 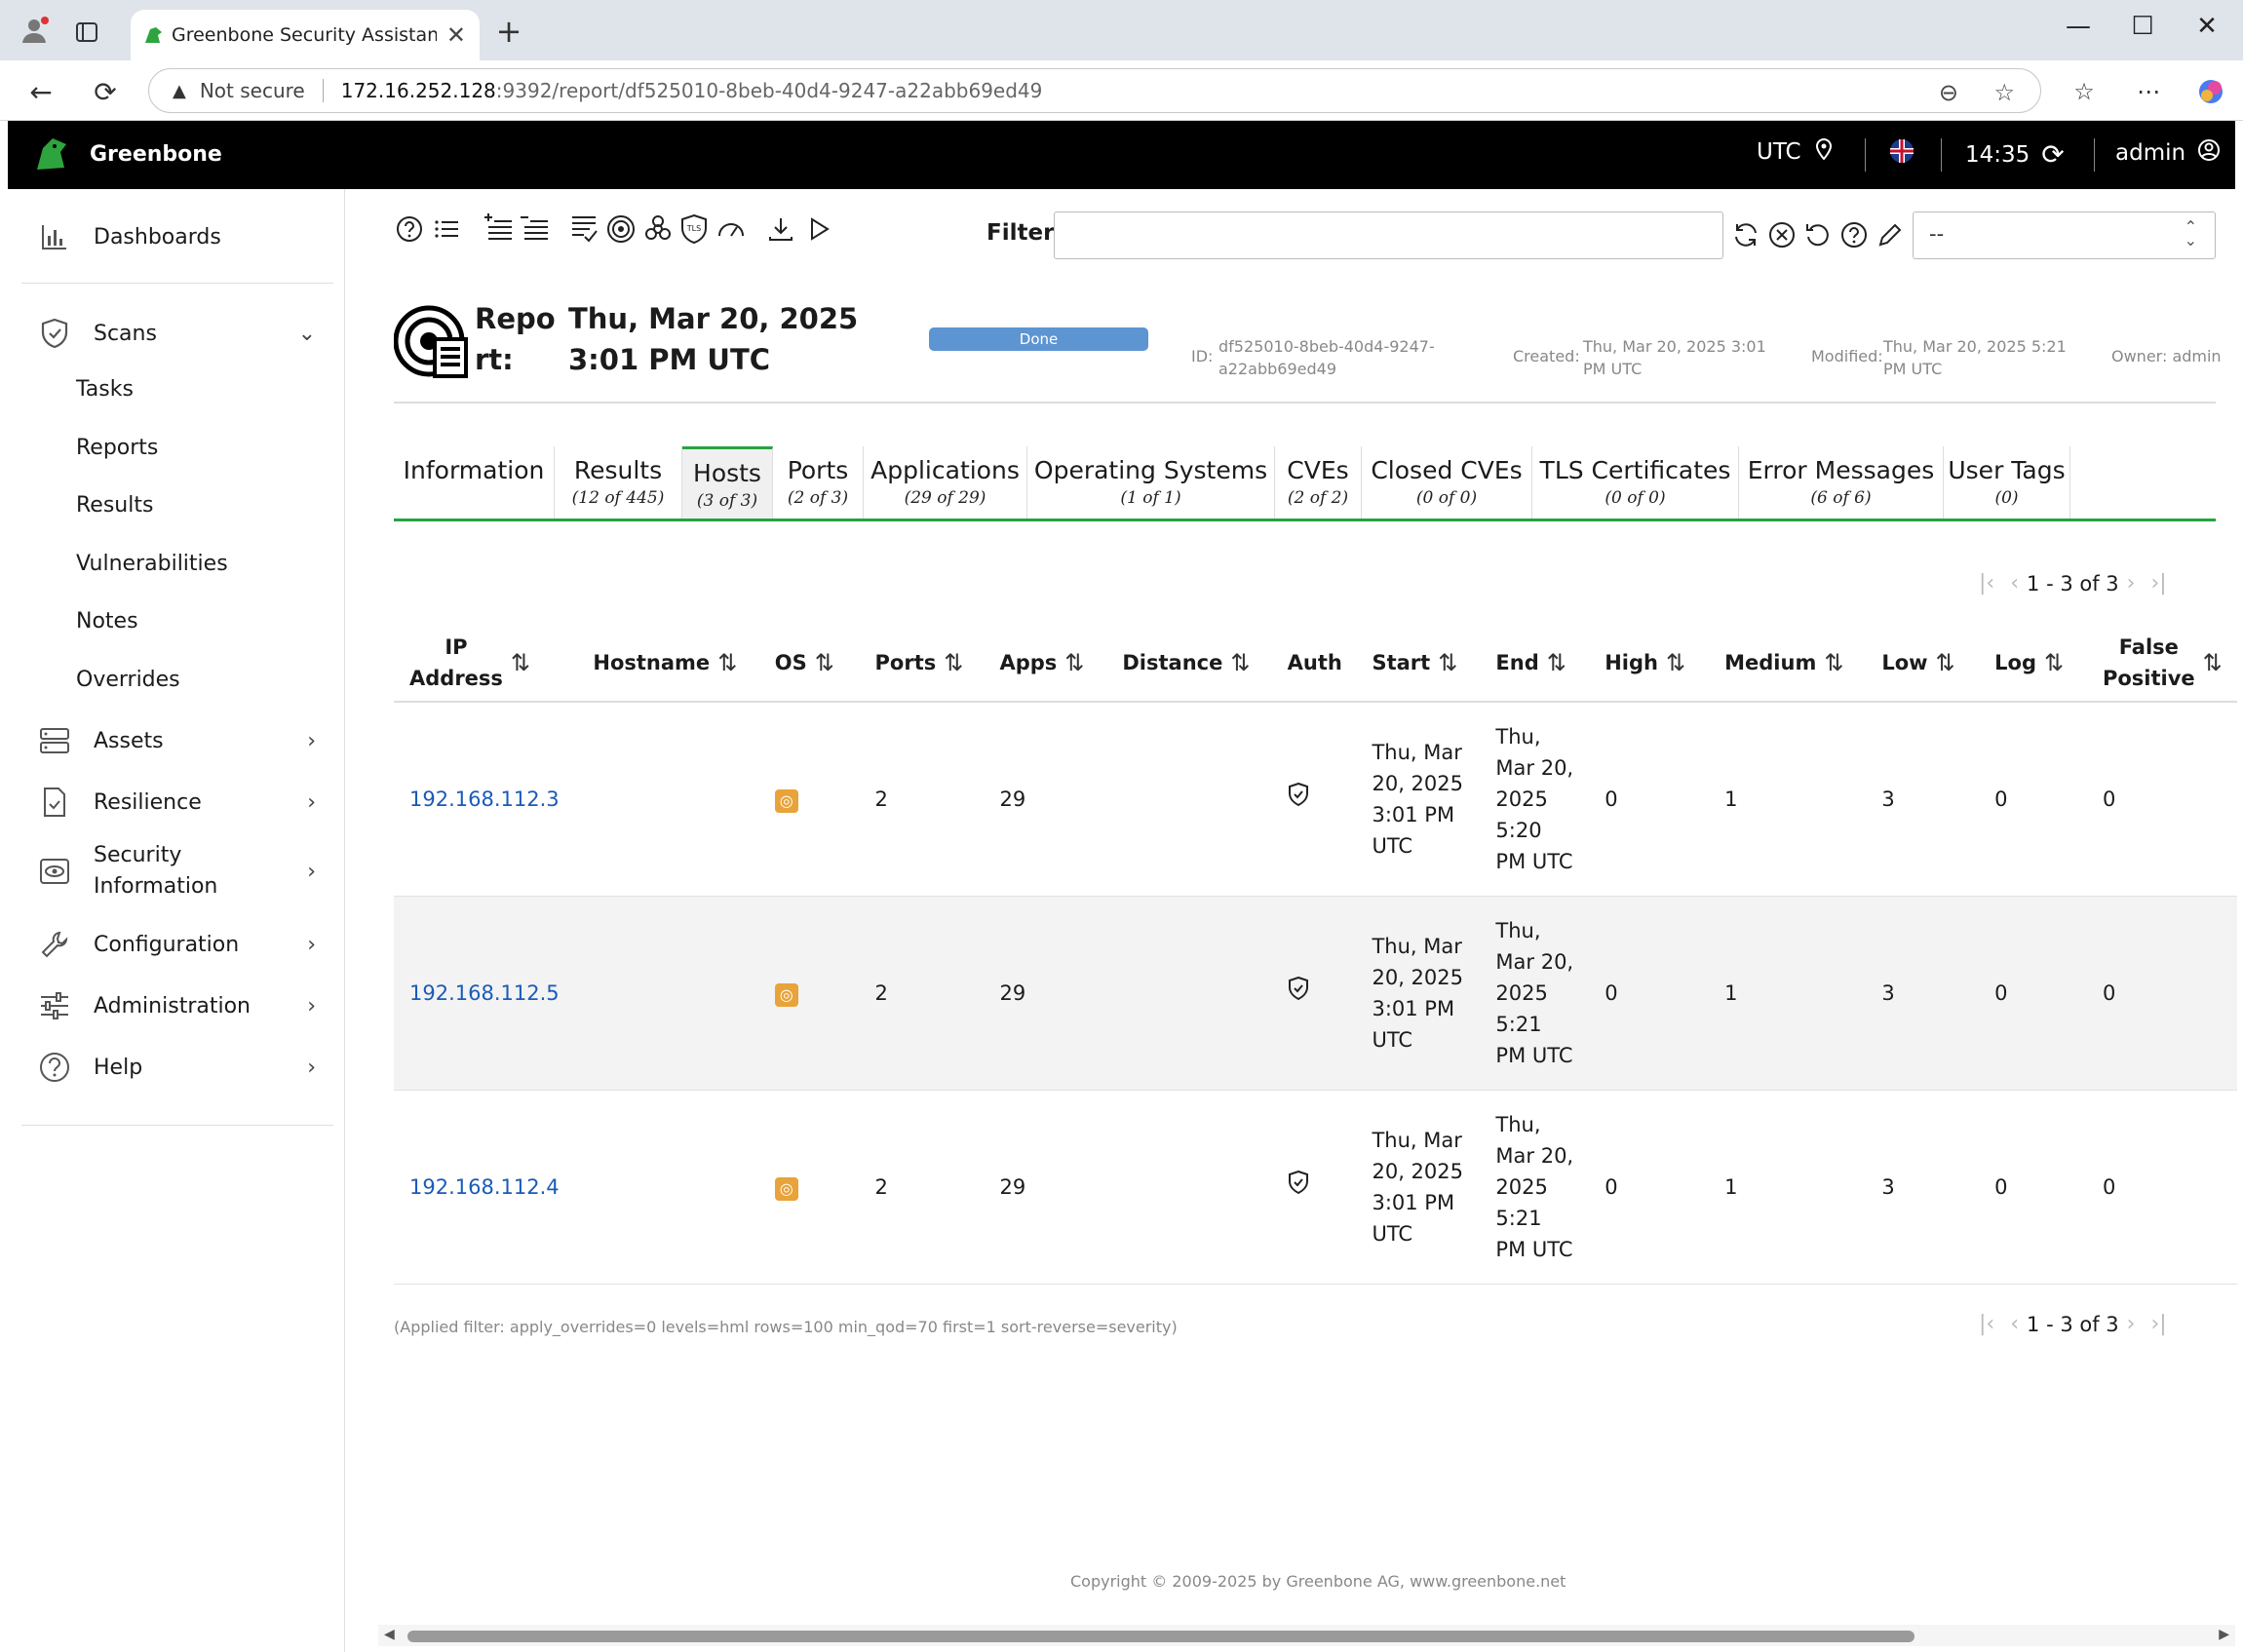 What do you see at coordinates (389, 1634) in the screenshot?
I see `scroll-left-icon: ◀` at bounding box center [389, 1634].